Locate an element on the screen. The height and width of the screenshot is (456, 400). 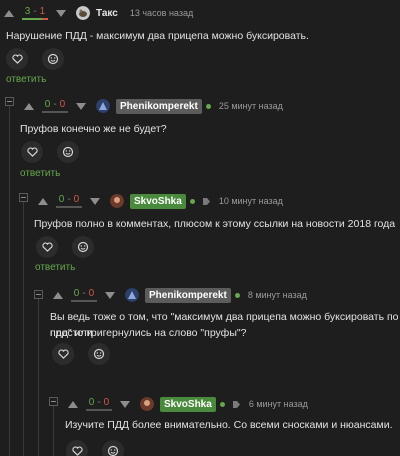
author-name: Такс is located at coordinates (107, 13).